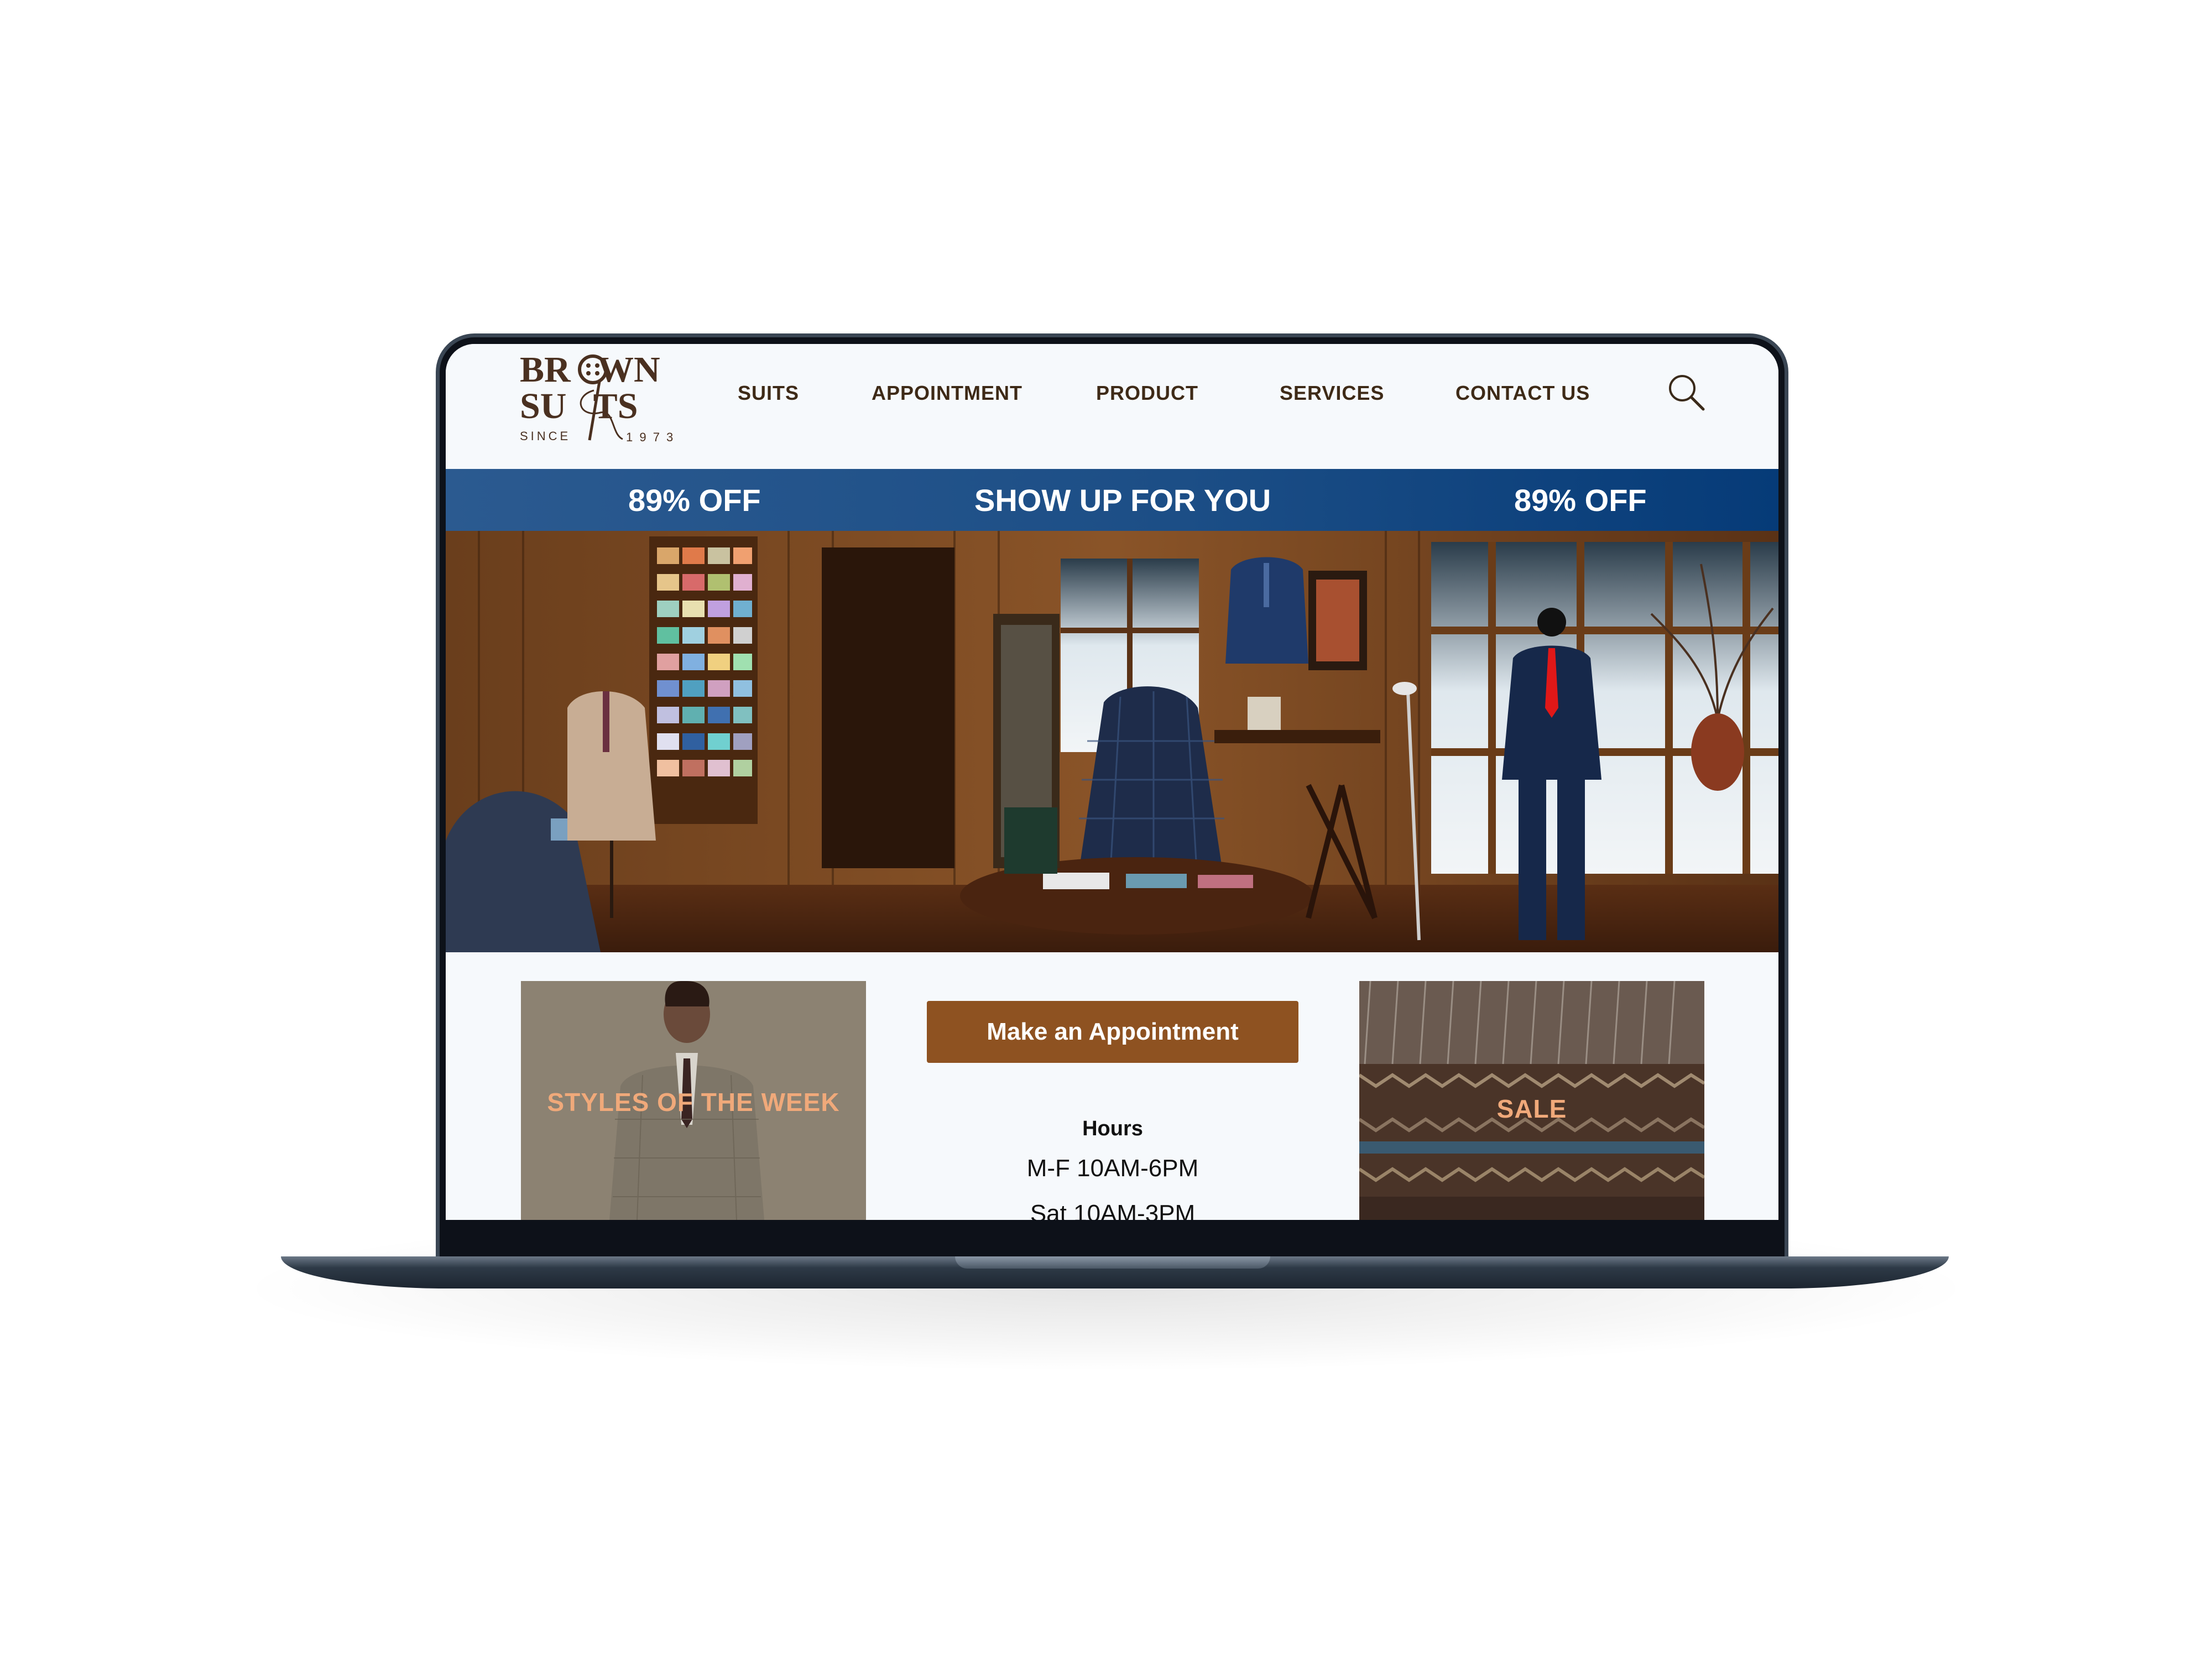  I want to click on banner-center-text: SHOW UP FOR YOU, so click(1123, 501).